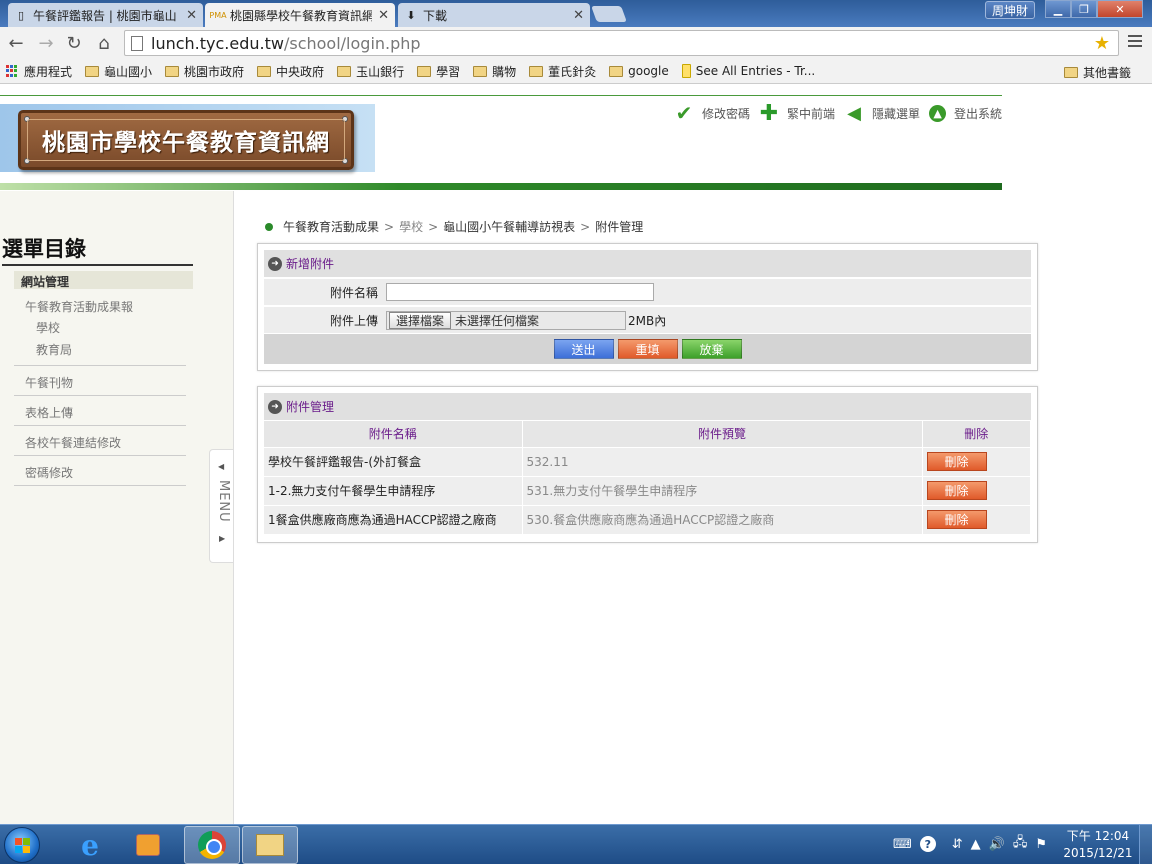 This screenshot has height=864, width=1152. I want to click on bookmark-label: google, so click(648, 71).